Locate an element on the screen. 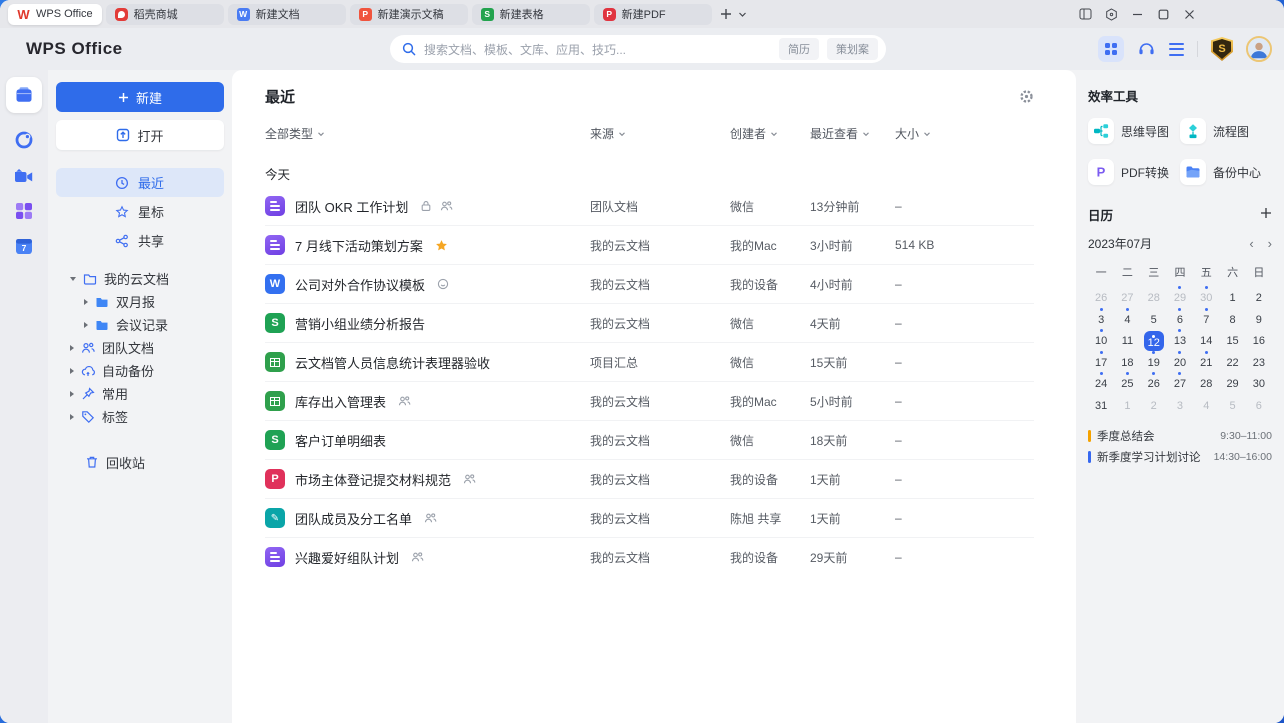 The width and height of the screenshot is (1284, 723). tab-docer: 稻壳商城 is located at coordinates (164, 14).